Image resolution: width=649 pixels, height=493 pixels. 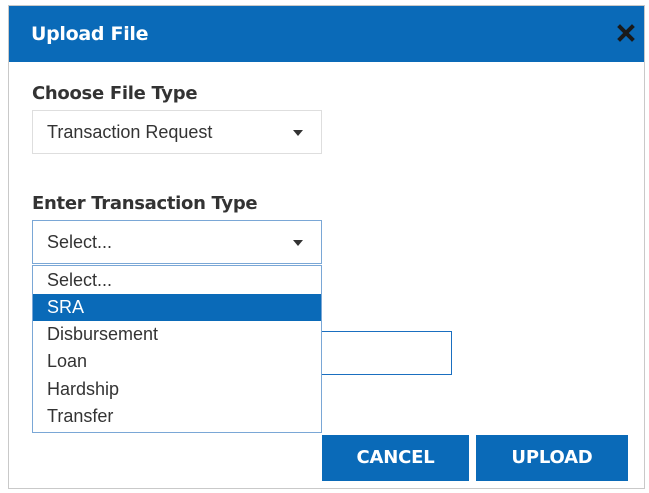 I want to click on file-type-label: Choose File Type, so click(x=115, y=93).